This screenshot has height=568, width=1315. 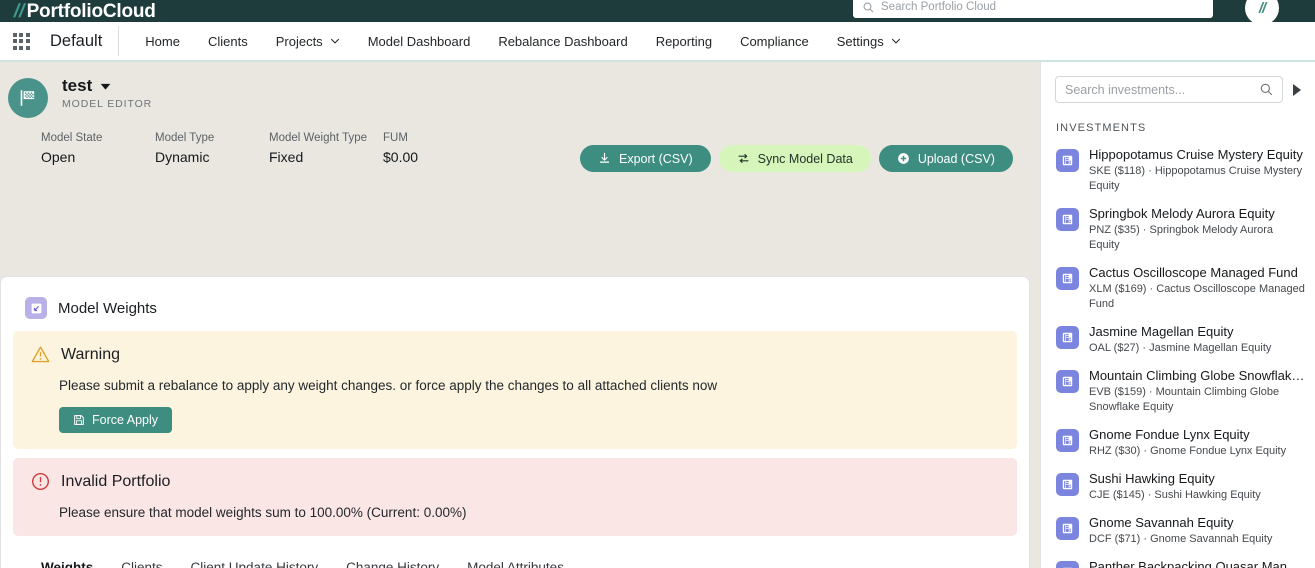 I want to click on meta-label: Model Type, so click(x=185, y=138).